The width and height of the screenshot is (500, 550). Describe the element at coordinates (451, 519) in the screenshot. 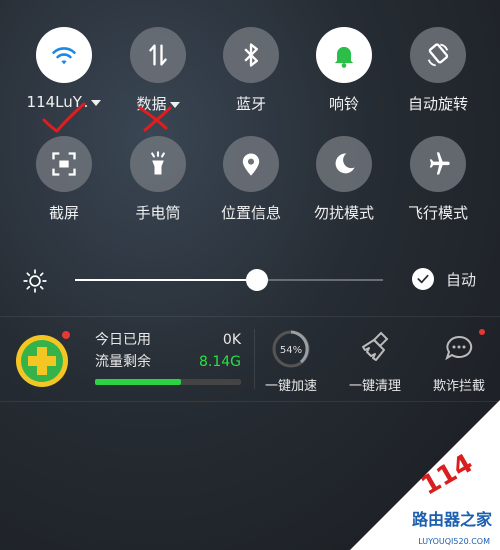

I see `watermark-title: 路由器之家` at that location.